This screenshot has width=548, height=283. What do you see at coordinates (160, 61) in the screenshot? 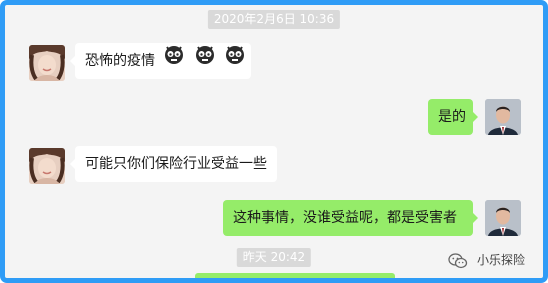
I see `message-bubble-received: 恐怖的疫情` at bounding box center [160, 61].